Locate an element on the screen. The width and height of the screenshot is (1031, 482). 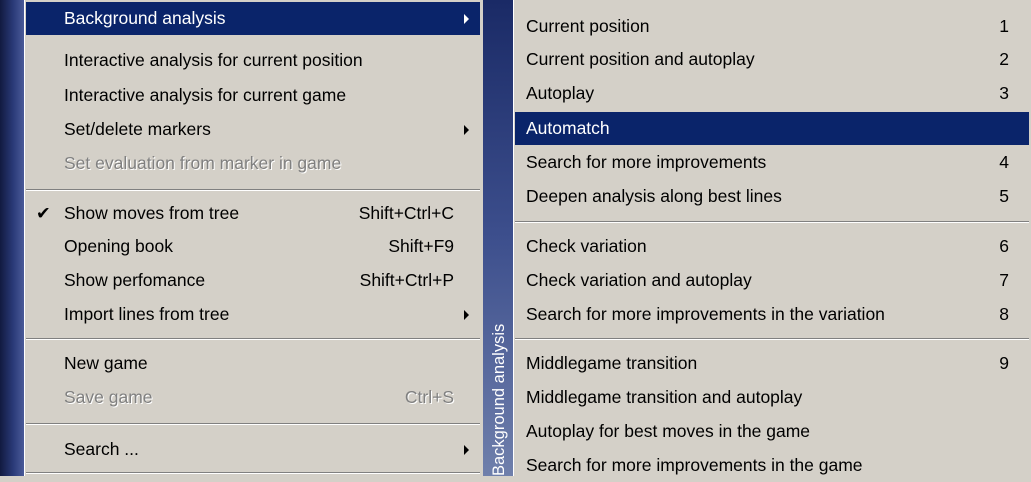
menu-item-label: Current position is located at coordinates (588, 26).